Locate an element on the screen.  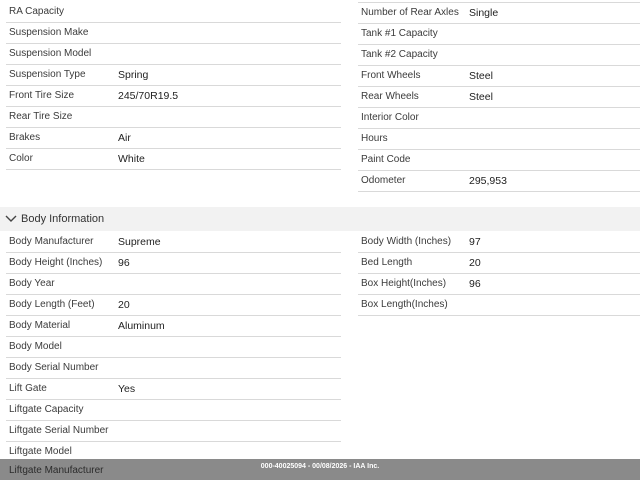
detail-label: Brakes is located at coordinates (25, 137).